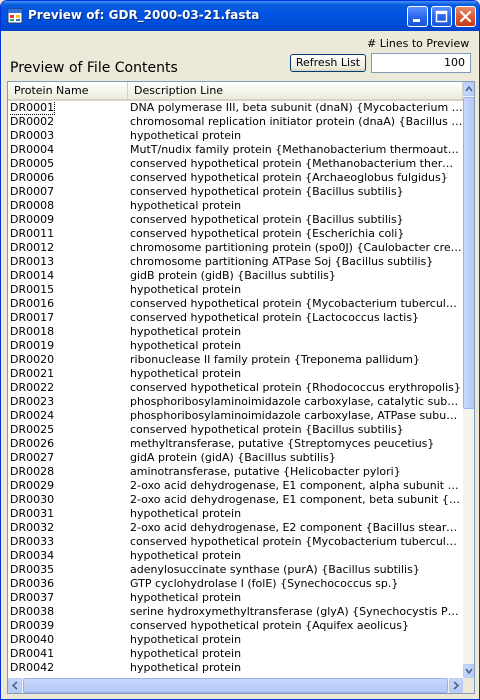  What do you see at coordinates (32, 303) in the screenshot?
I see `protein-name-text: DR0016` at bounding box center [32, 303].